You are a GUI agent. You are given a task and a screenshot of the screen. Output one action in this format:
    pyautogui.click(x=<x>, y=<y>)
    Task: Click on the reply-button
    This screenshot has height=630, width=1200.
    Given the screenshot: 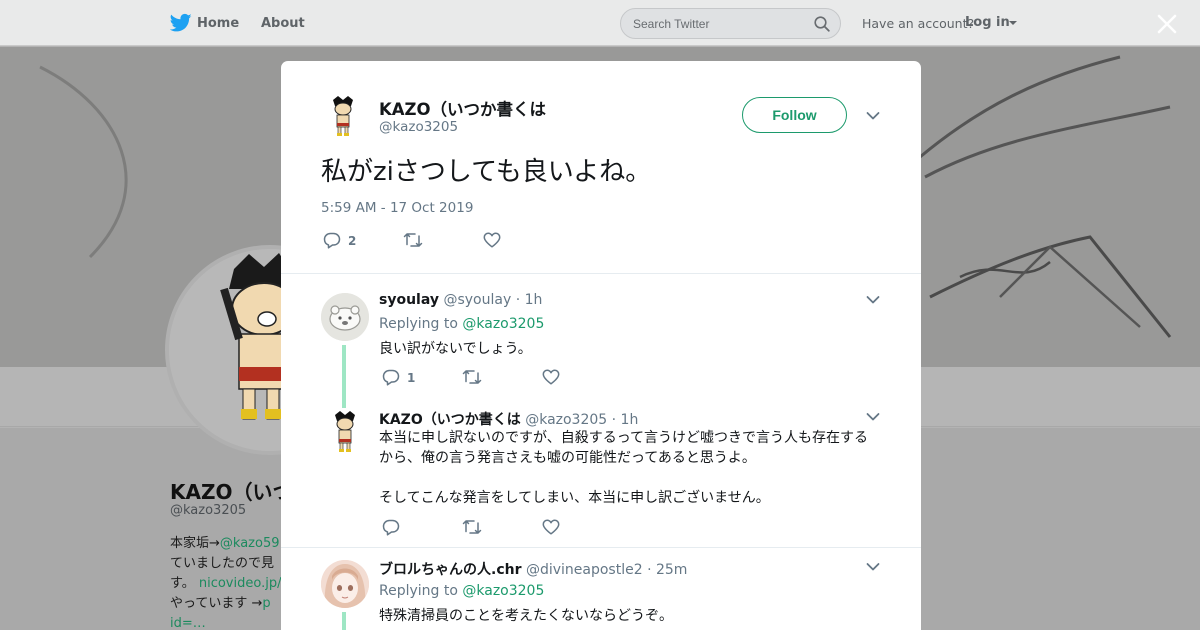 What is the action you would take?
    pyautogui.click(x=391, y=527)
    